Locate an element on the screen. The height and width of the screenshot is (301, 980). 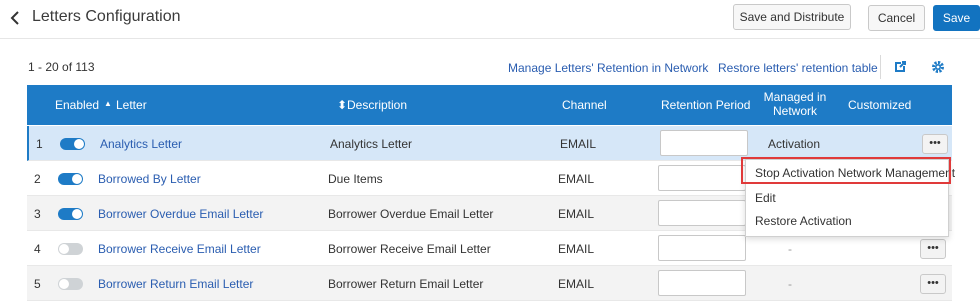
manage-retention-link: Manage Letters' Retention in Network is located at coordinates (608, 68).